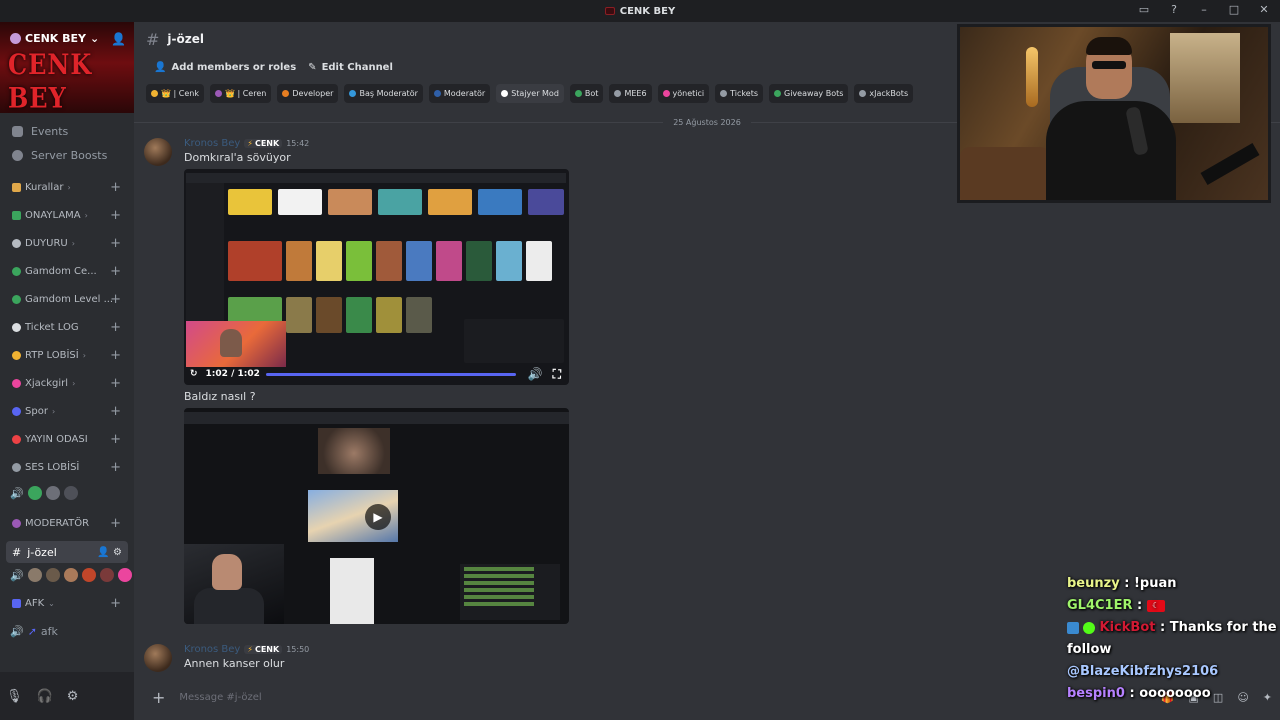 Image resolution: width=1280 pixels, height=720 pixels. Describe the element at coordinates (459, 93) in the screenshot. I see `role-chip: Moderatör` at that location.